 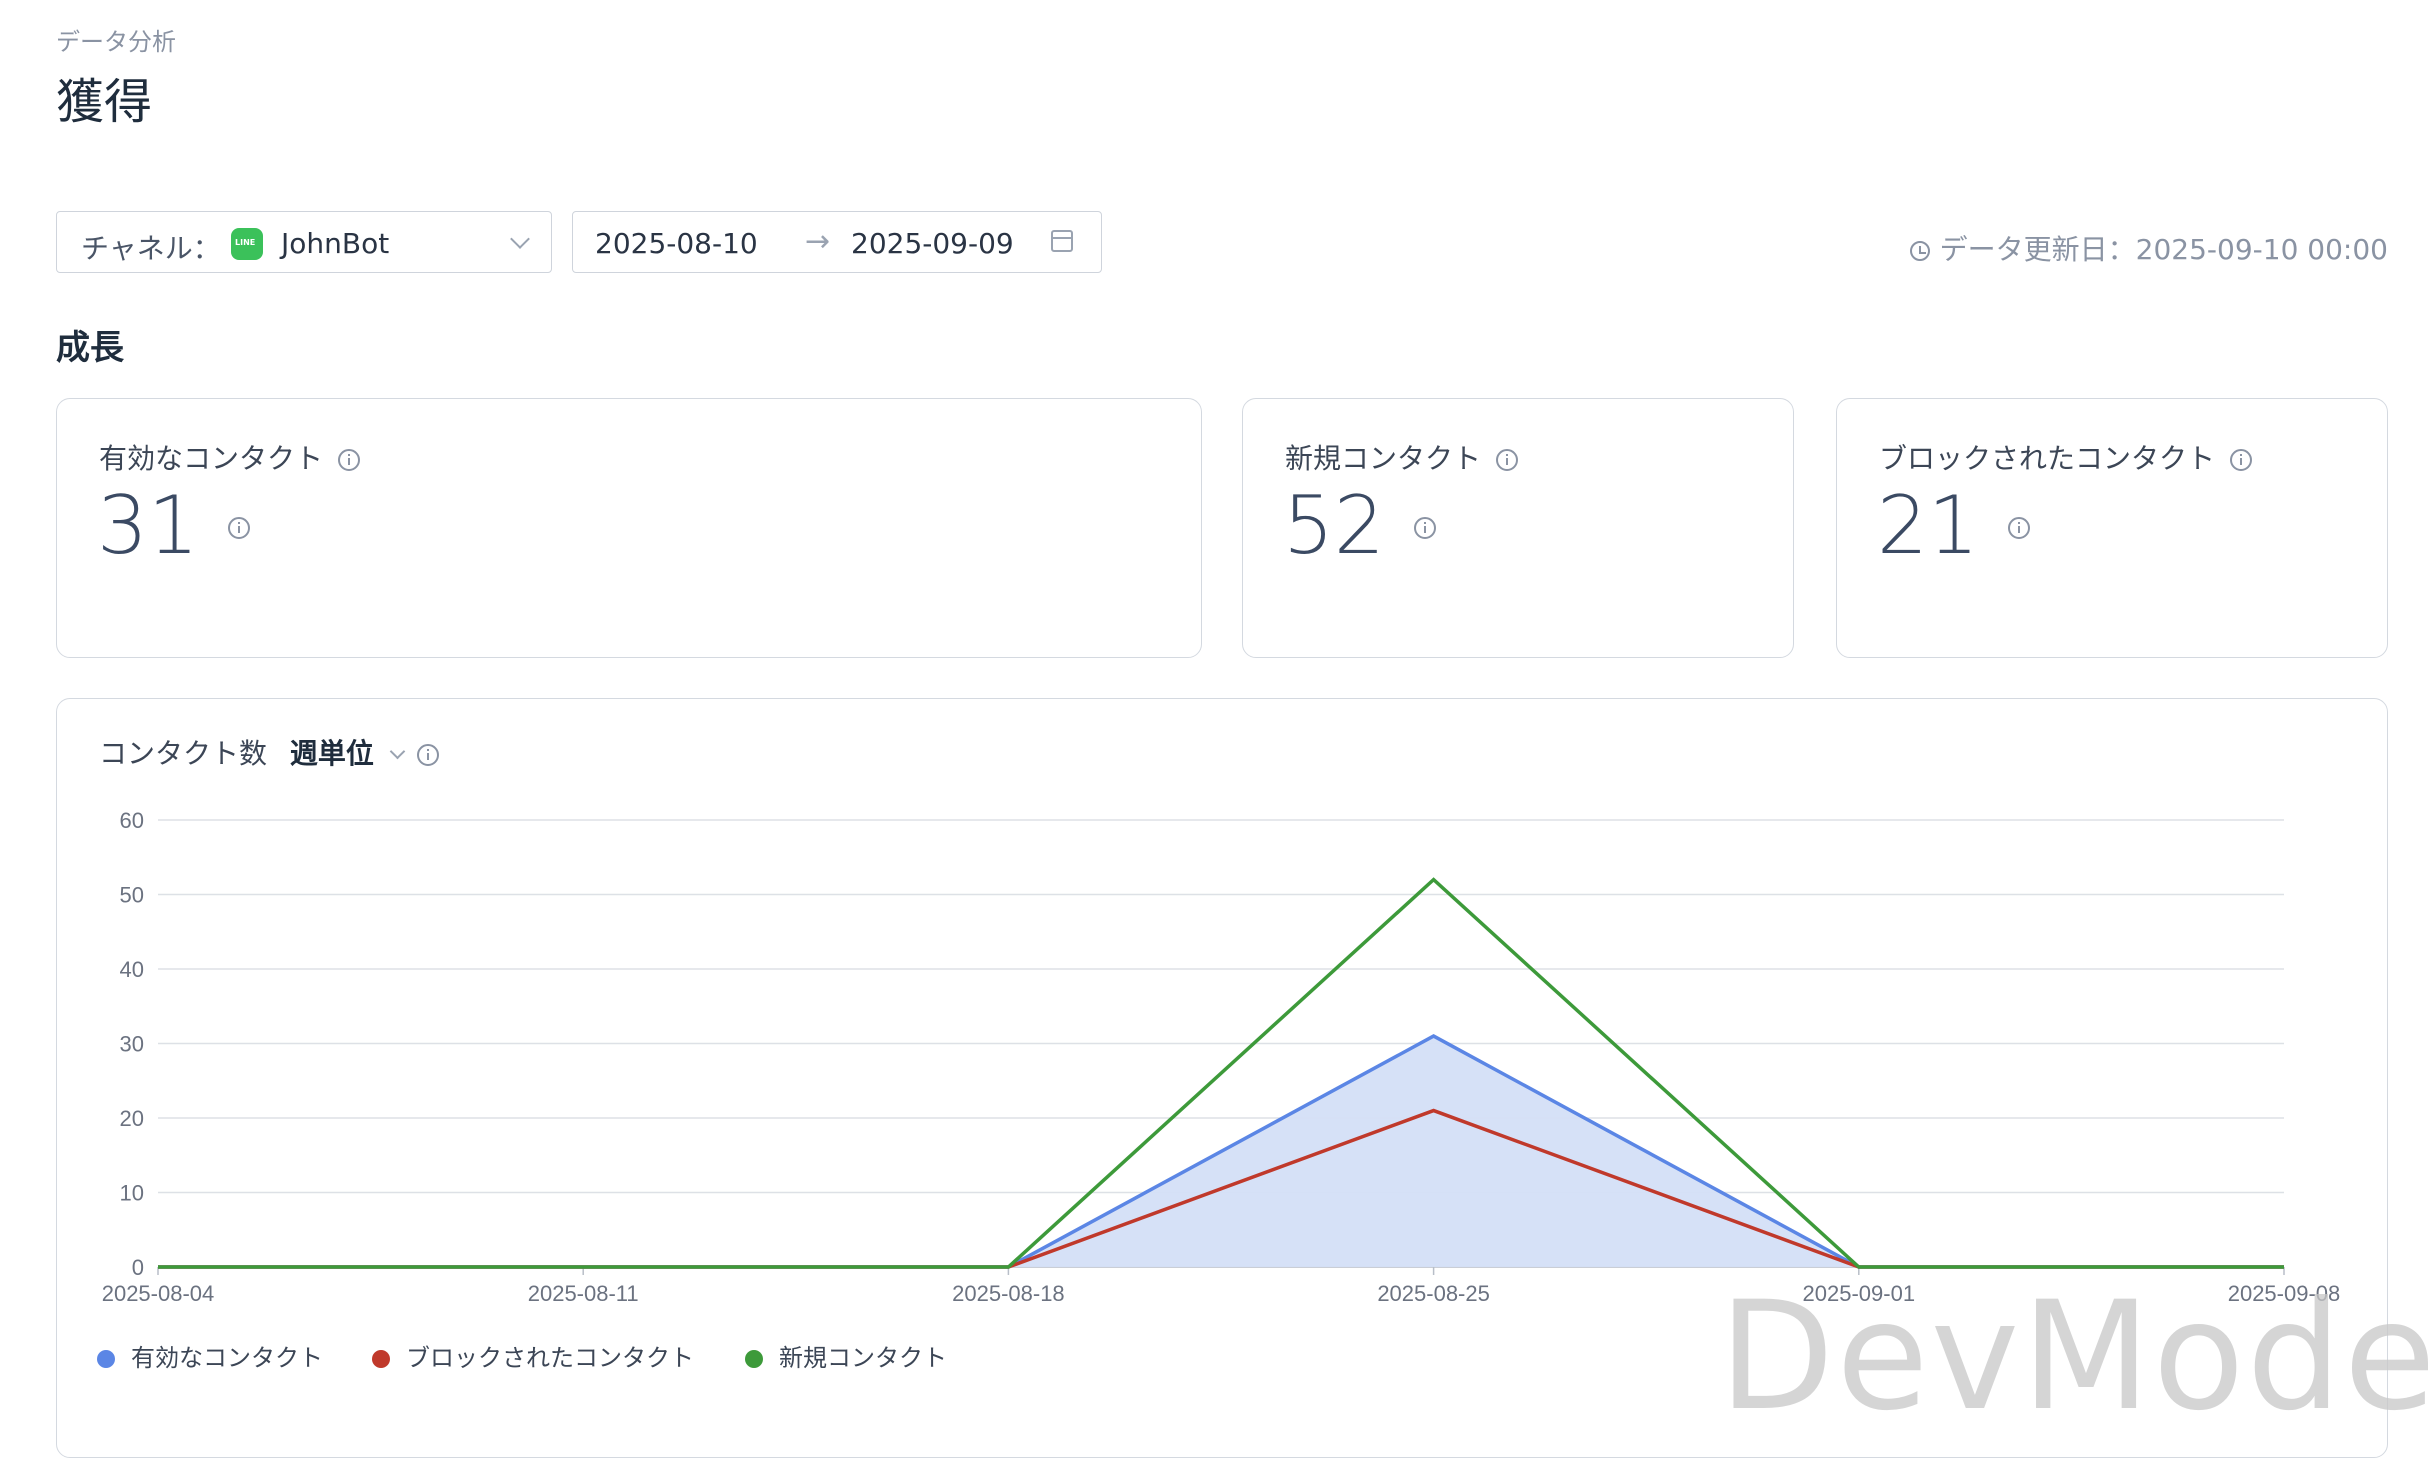 I want to click on x-tick-label: 2025-08-18, so click(x=1008, y=1293).